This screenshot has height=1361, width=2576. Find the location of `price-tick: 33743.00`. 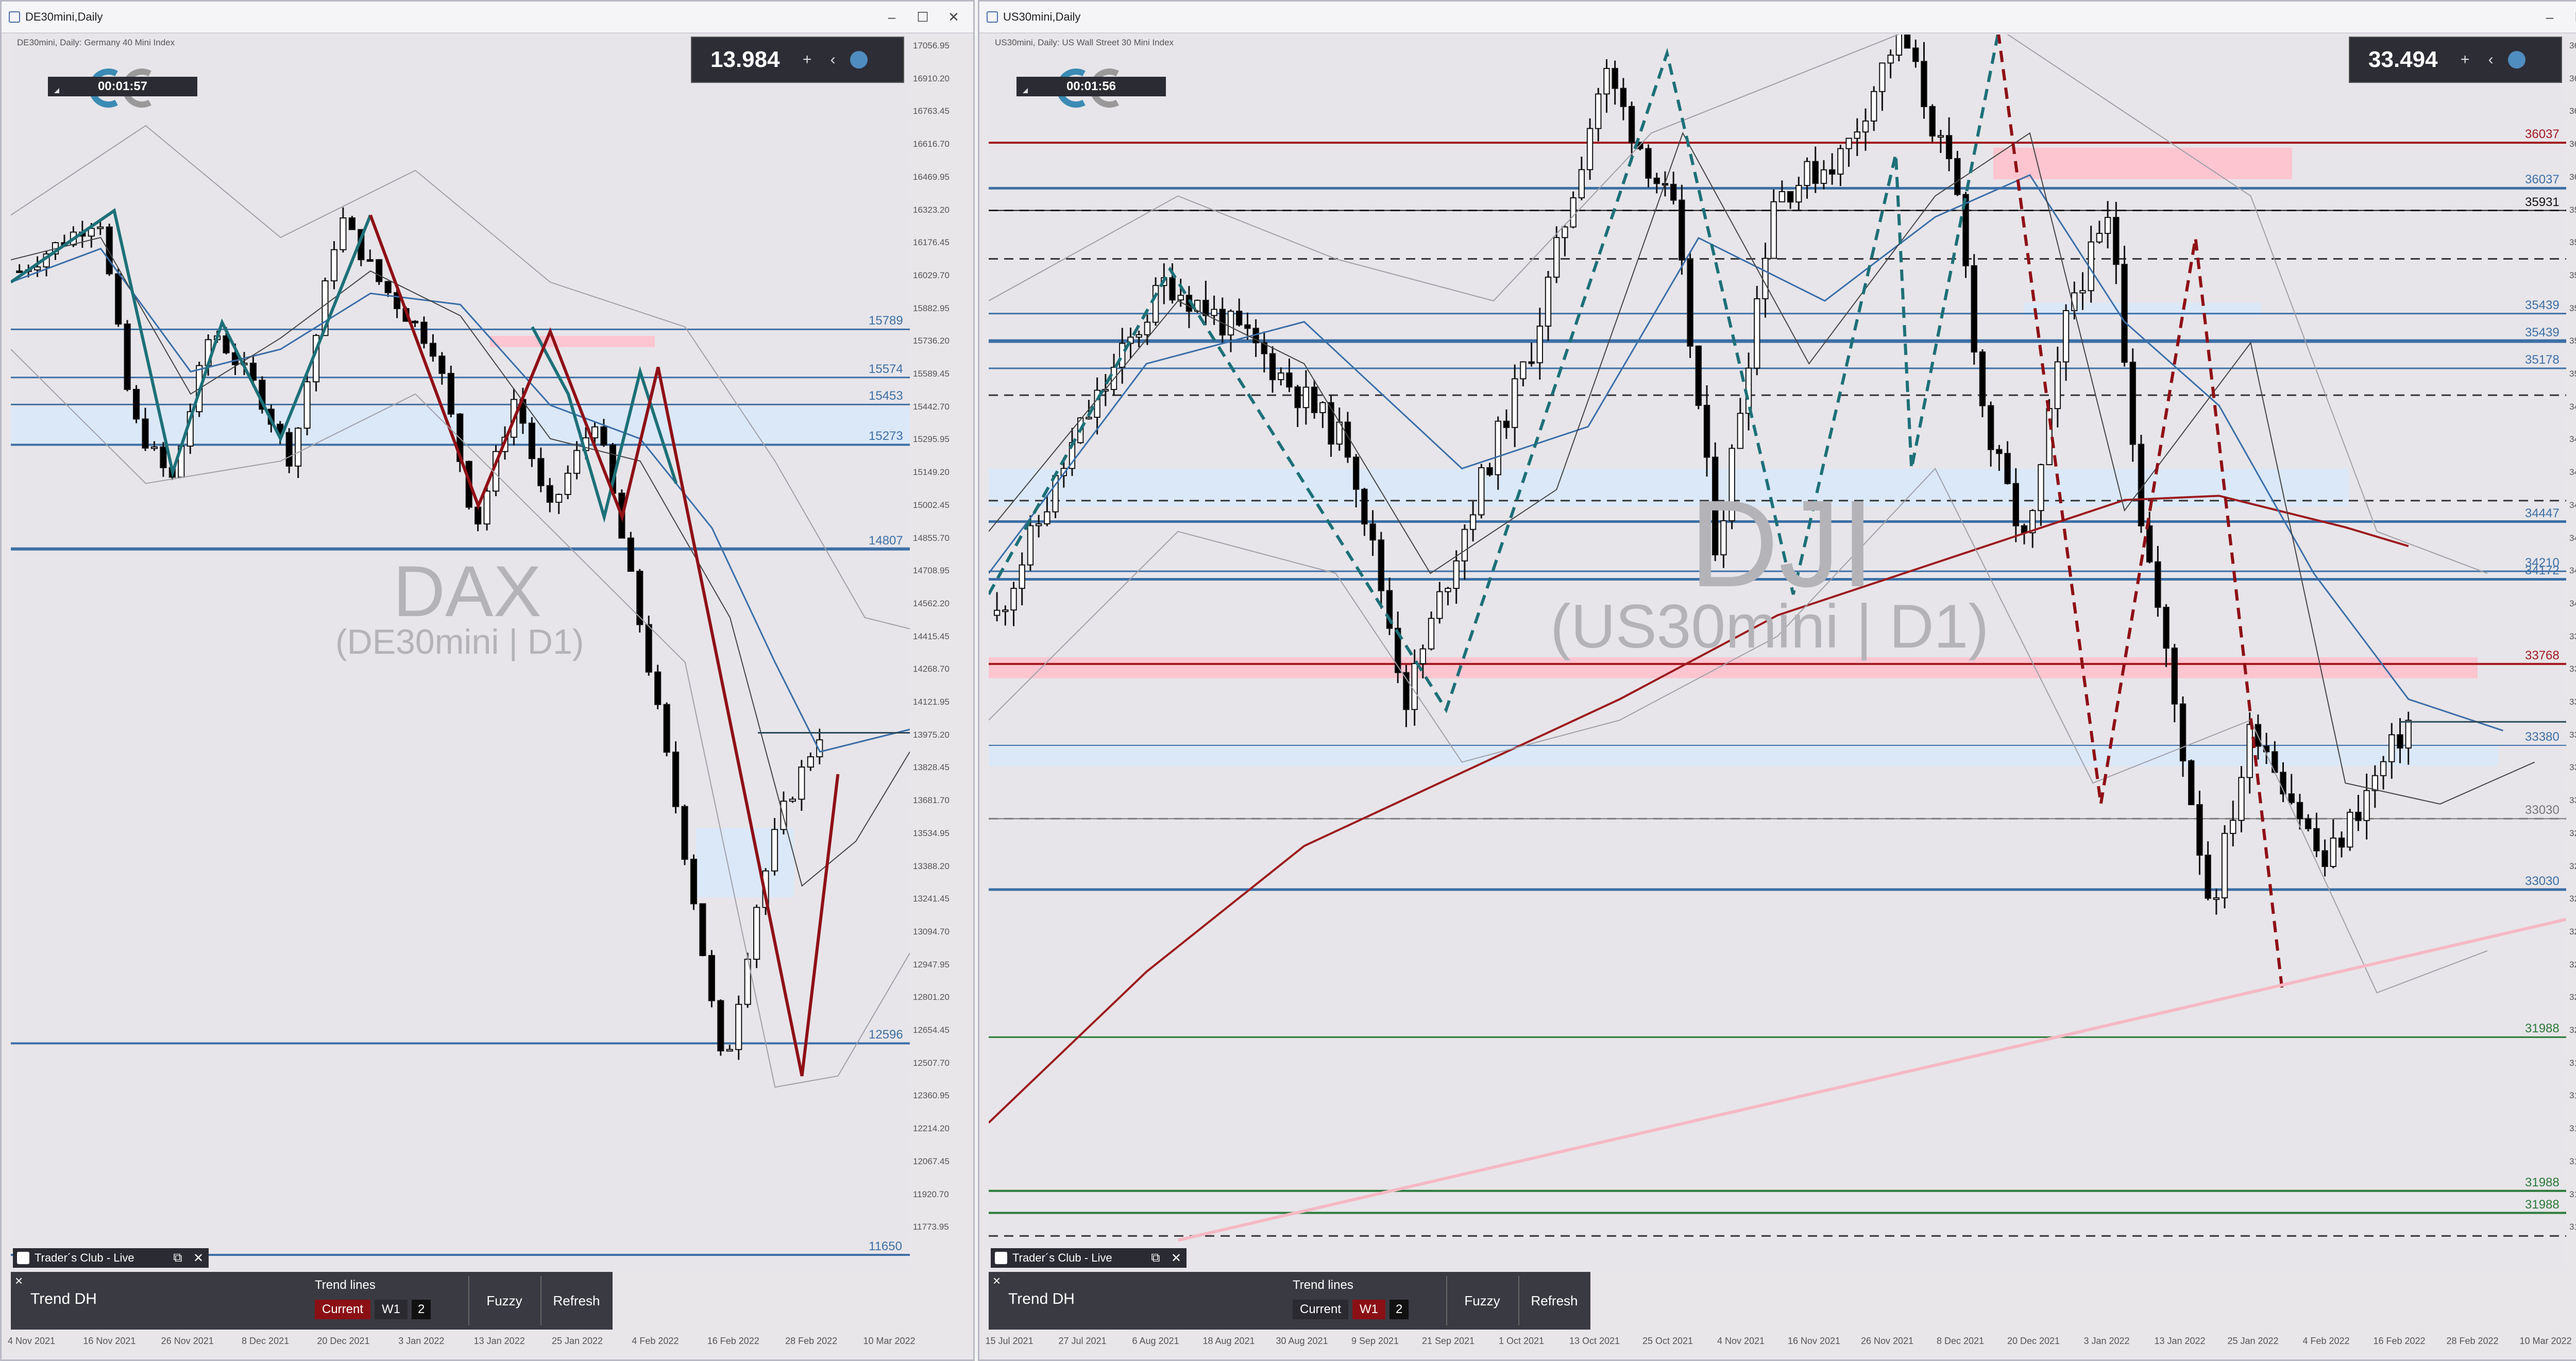

price-tick: 33743.00 is located at coordinates (2572, 669).